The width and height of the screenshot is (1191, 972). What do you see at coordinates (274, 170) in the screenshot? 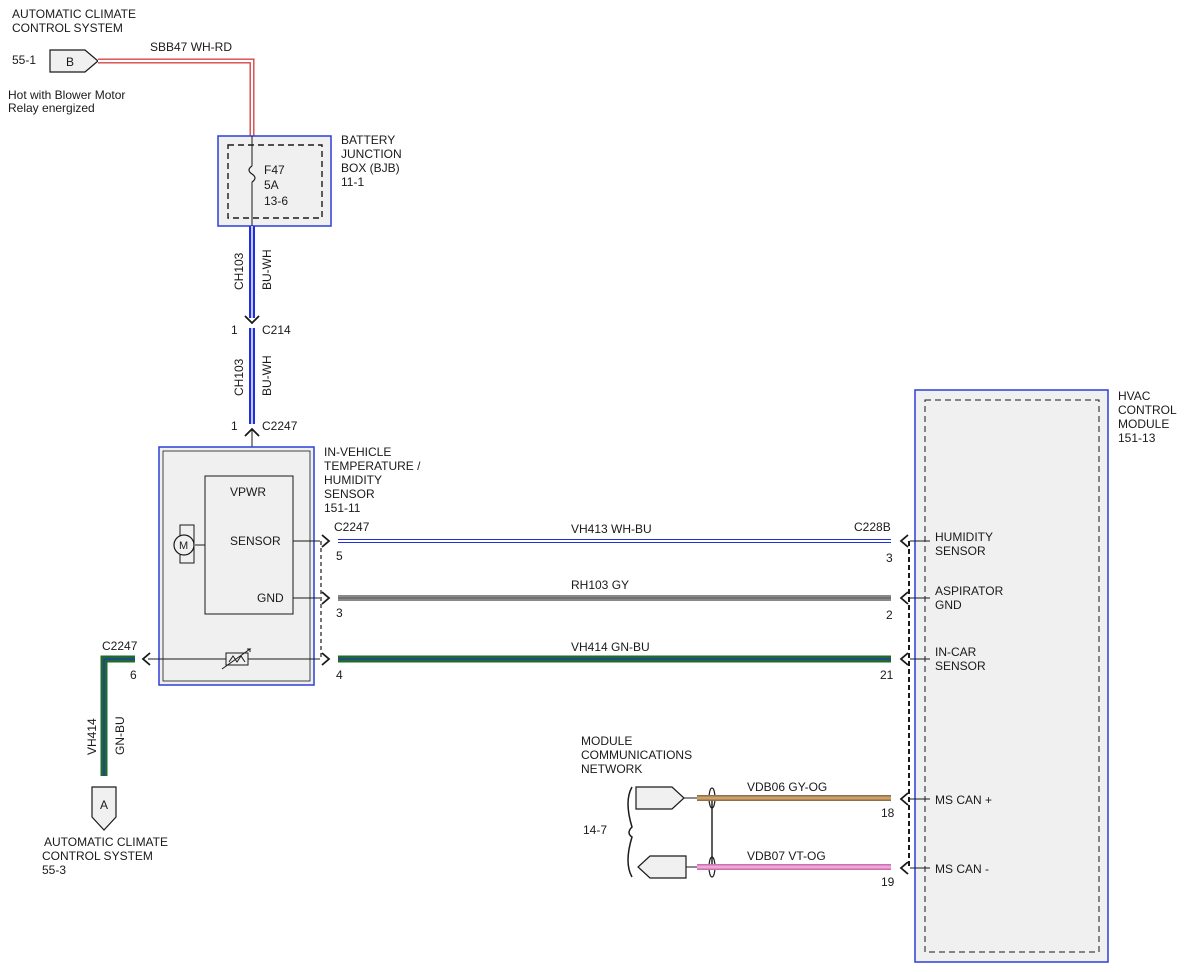
I see `fuse-name: F47` at bounding box center [274, 170].